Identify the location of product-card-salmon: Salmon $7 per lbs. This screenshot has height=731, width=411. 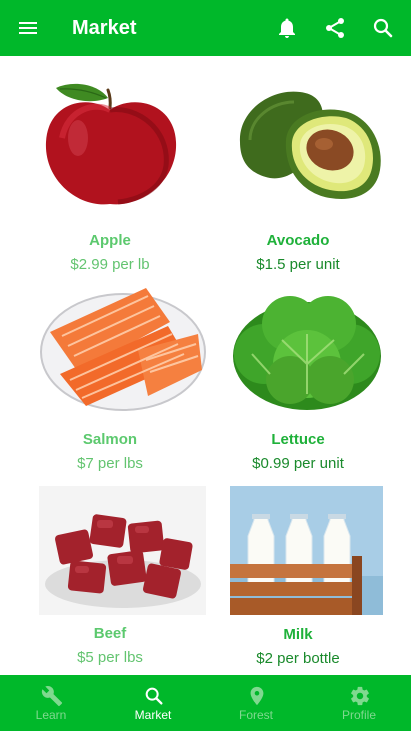
(110, 380).